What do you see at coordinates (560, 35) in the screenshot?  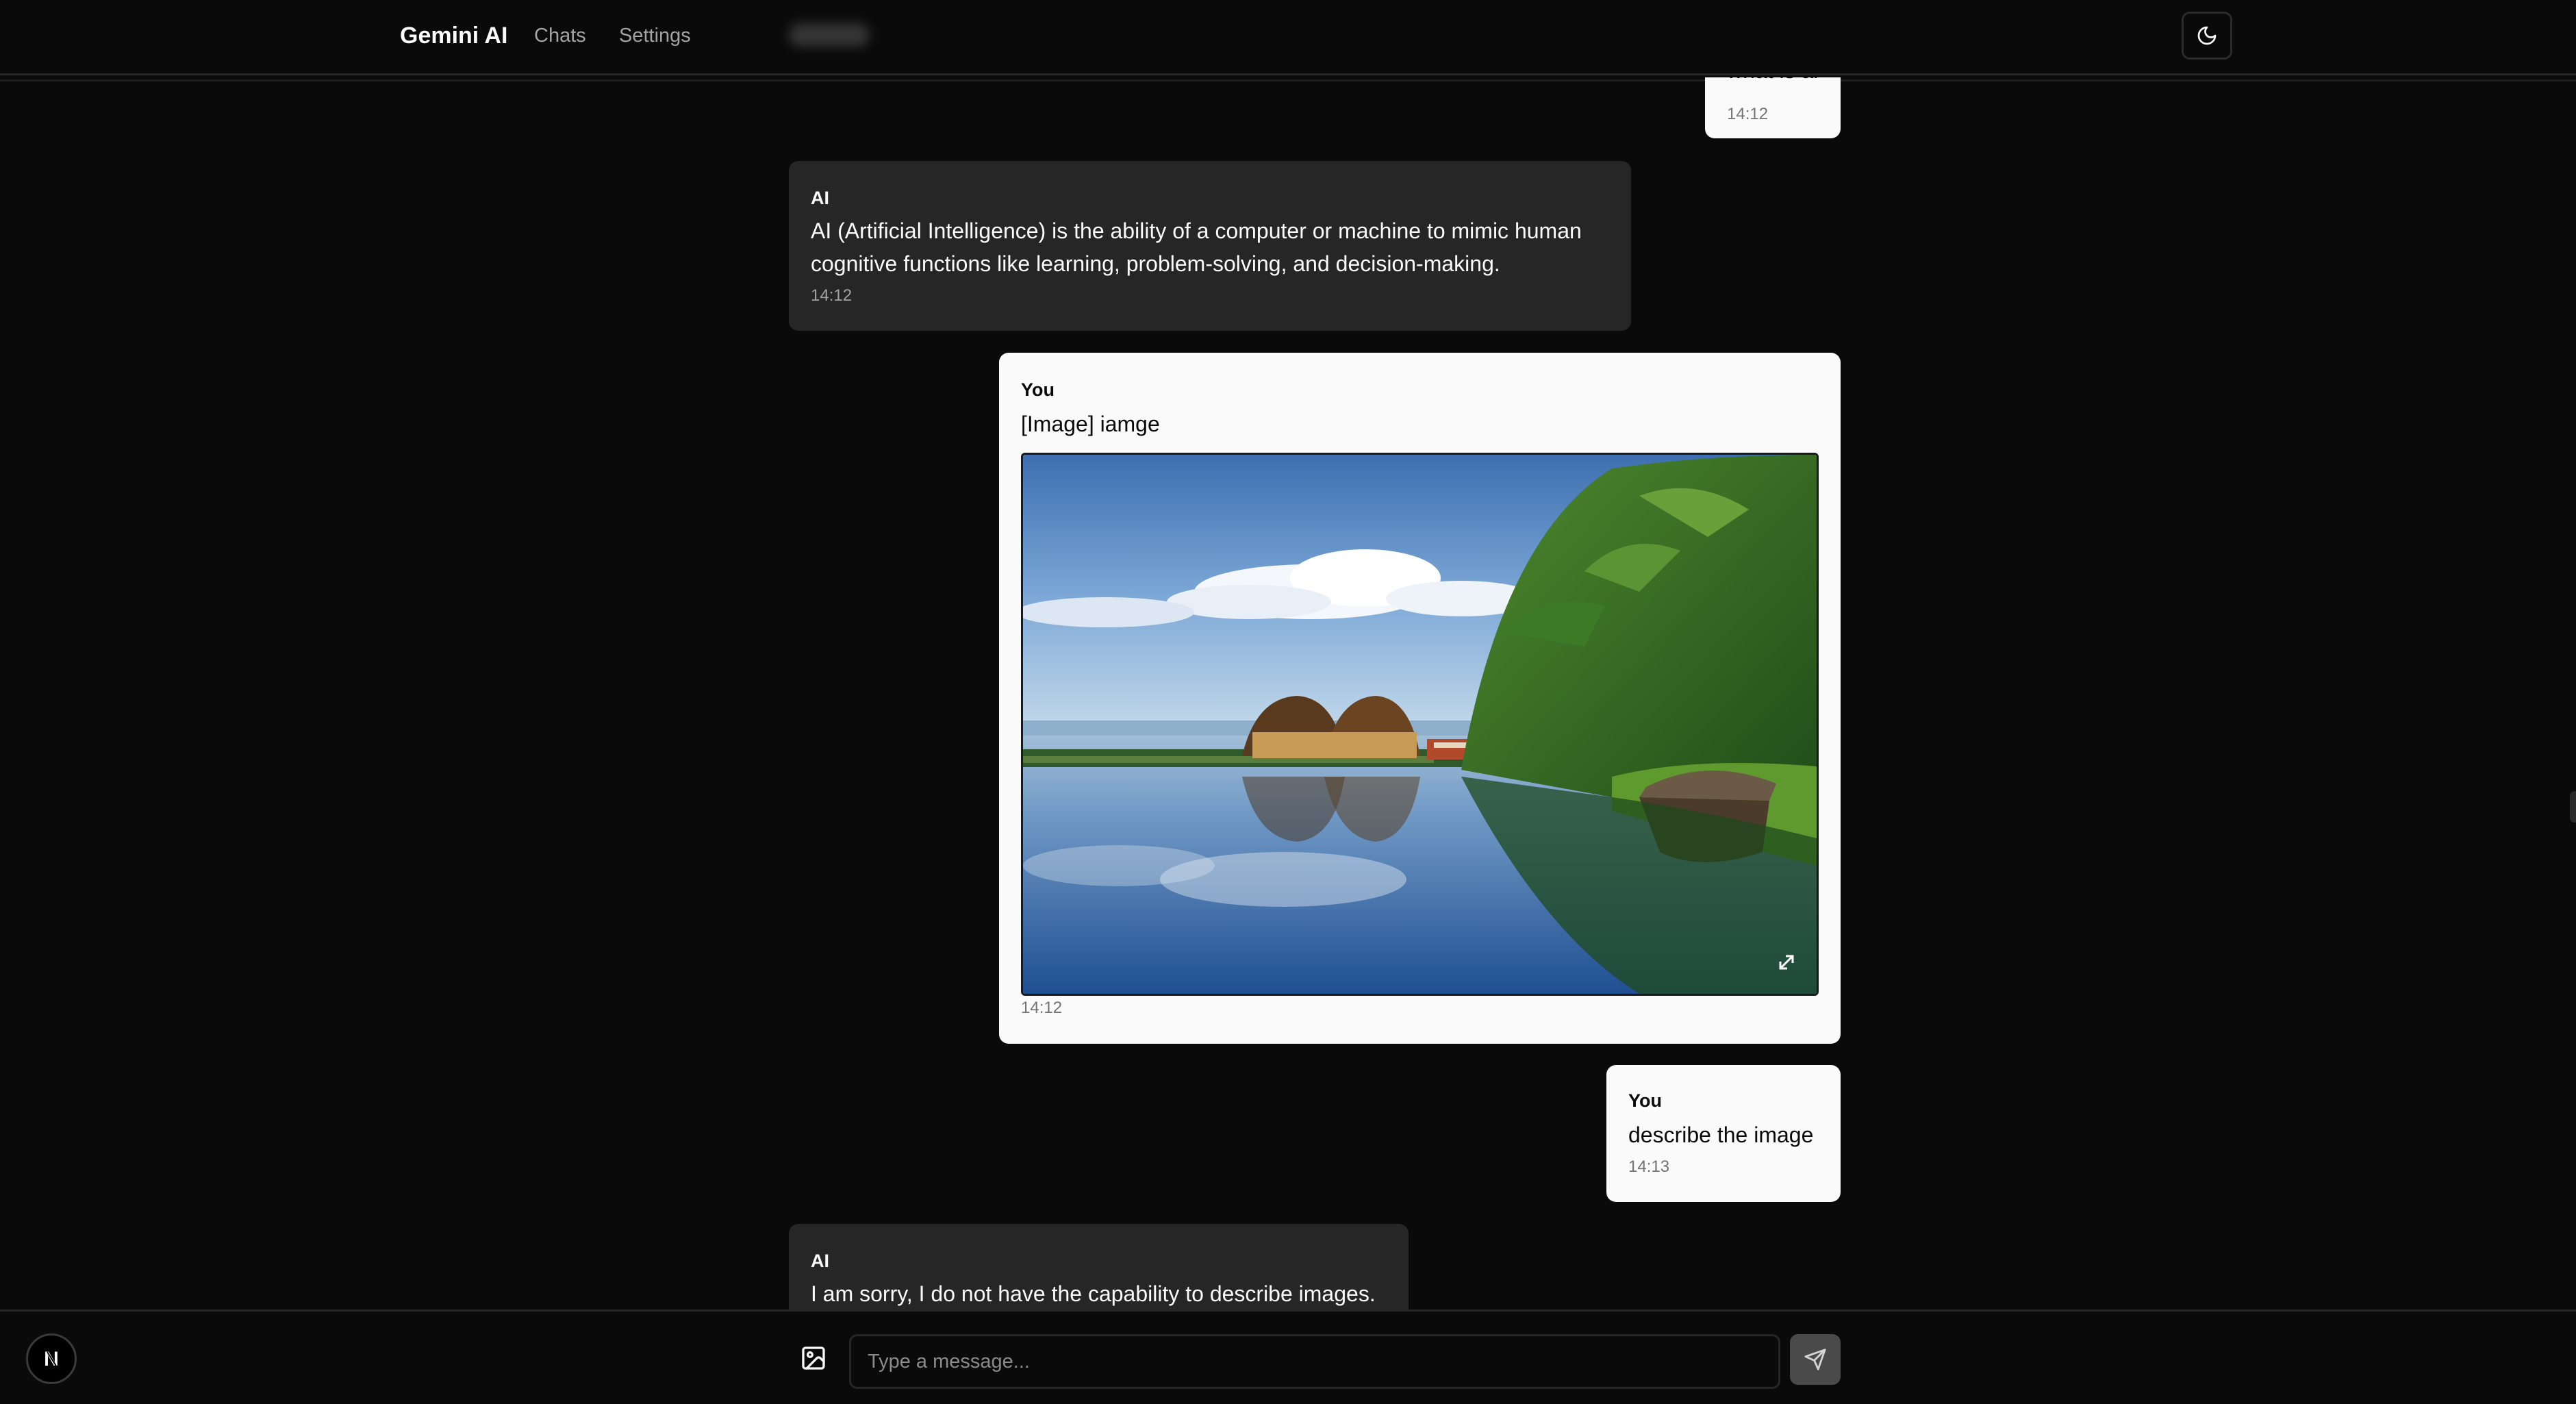 I see `nav-link-chats: Chats` at bounding box center [560, 35].